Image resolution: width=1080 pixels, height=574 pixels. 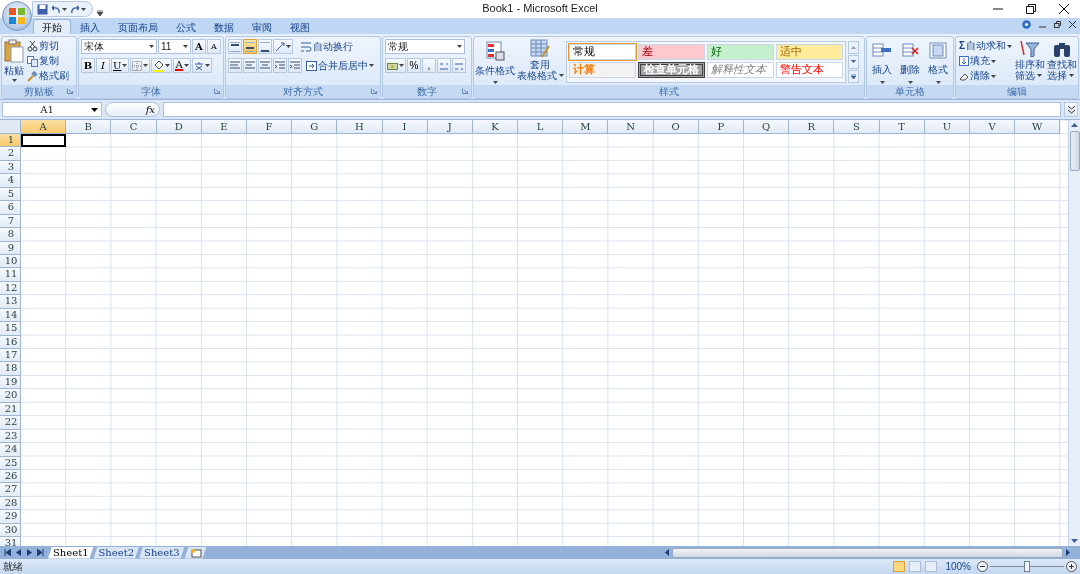 What do you see at coordinates (809, 70) in the screenshot?
I see `cell-style-option: 警告文本` at bounding box center [809, 70].